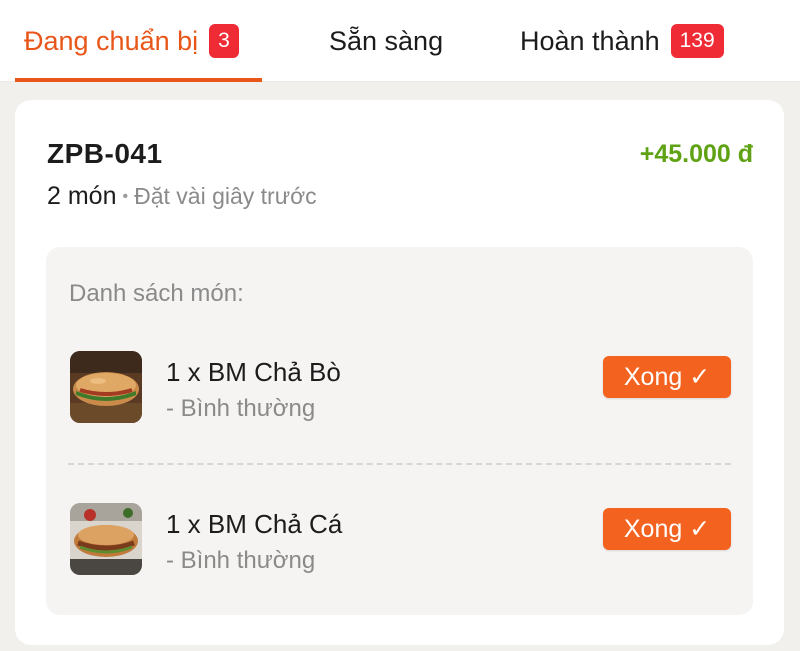 The width and height of the screenshot is (800, 651). I want to click on tab-completed-label: Hoàn thành, so click(590, 40).